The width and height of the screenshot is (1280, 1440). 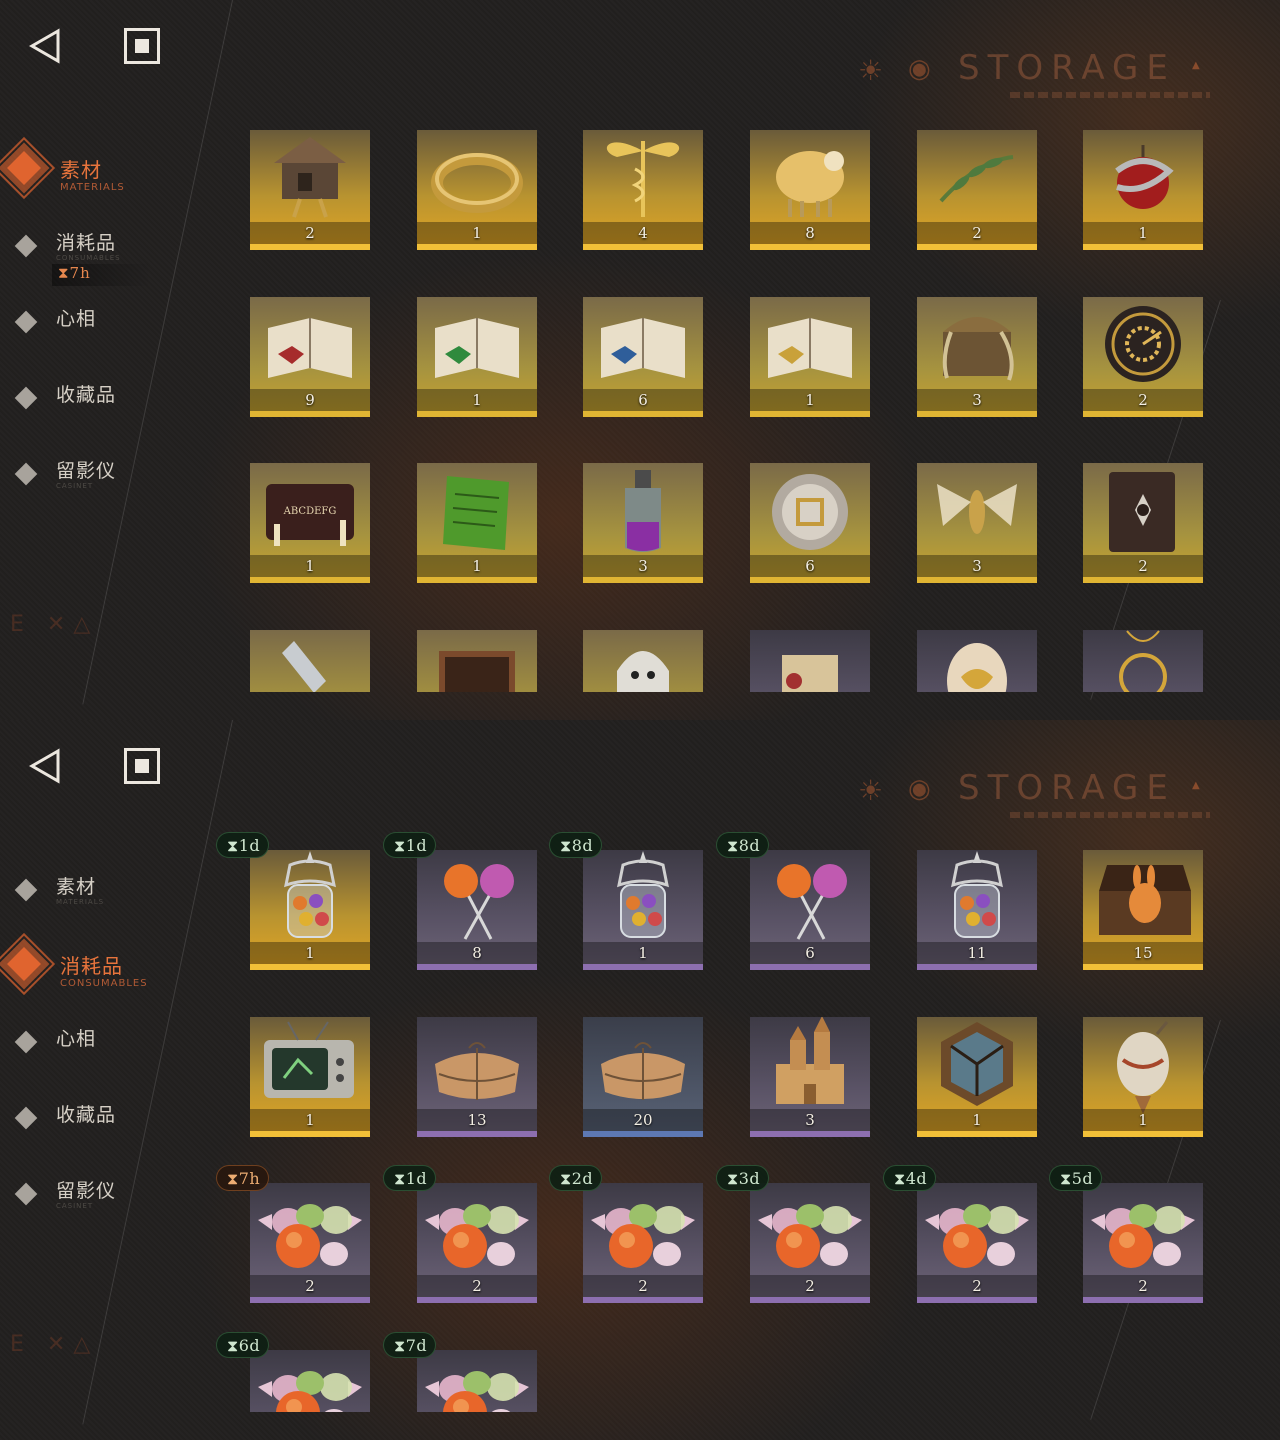 What do you see at coordinates (810, 190) in the screenshot?
I see `item-slot: 8` at bounding box center [810, 190].